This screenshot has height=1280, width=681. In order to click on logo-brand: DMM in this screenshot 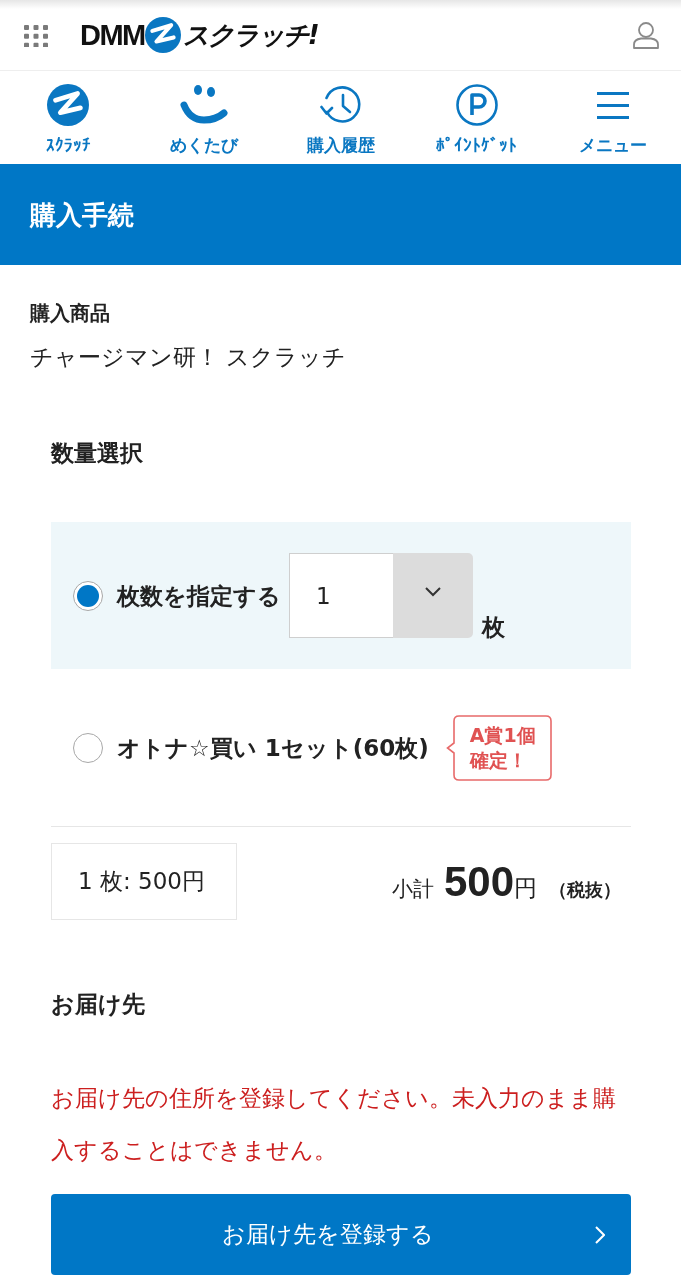, I will do `click(112, 35)`.